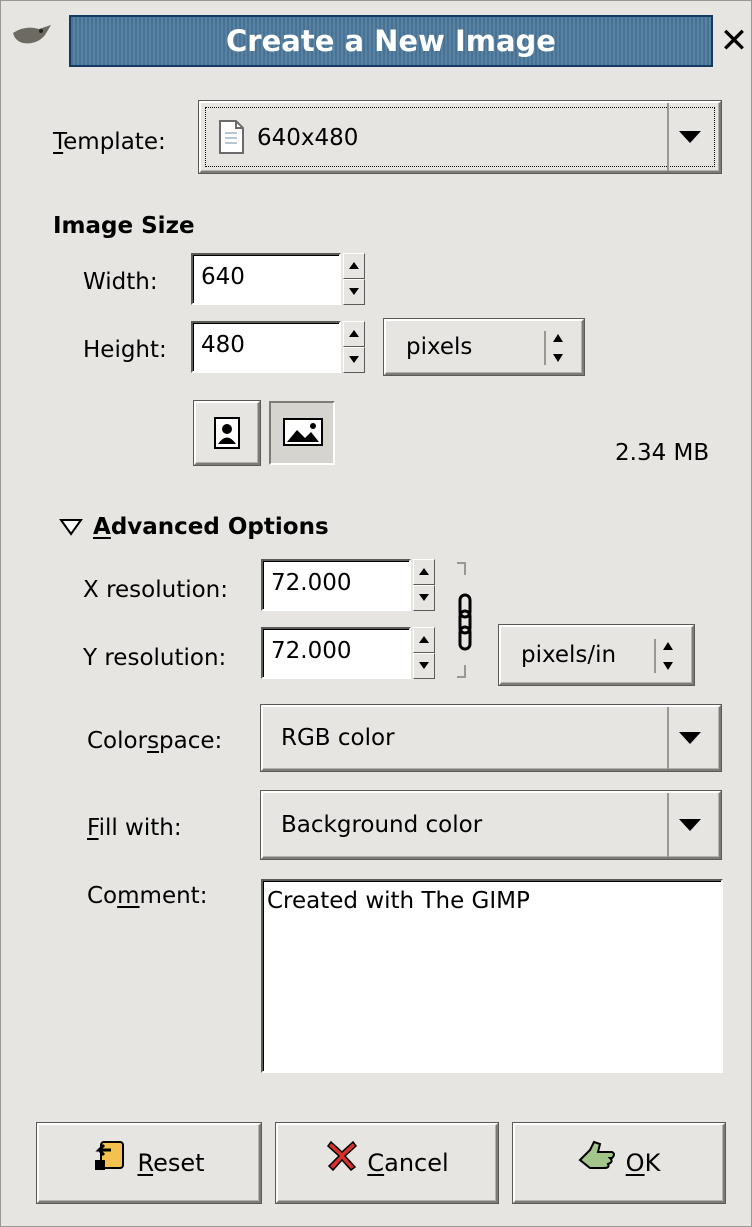 The image size is (752, 1227). What do you see at coordinates (125, 350) in the screenshot?
I see `height-label: Height:` at bounding box center [125, 350].